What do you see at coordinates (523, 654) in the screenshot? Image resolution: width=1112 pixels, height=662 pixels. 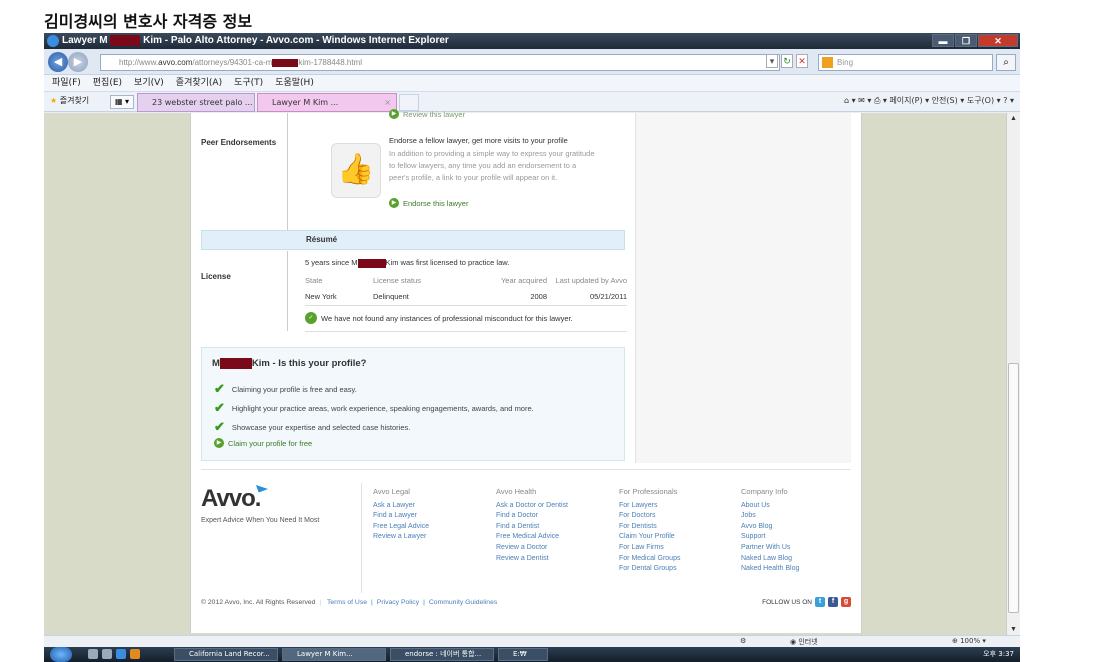 I see `taskbar-item: E:₩` at bounding box center [523, 654].